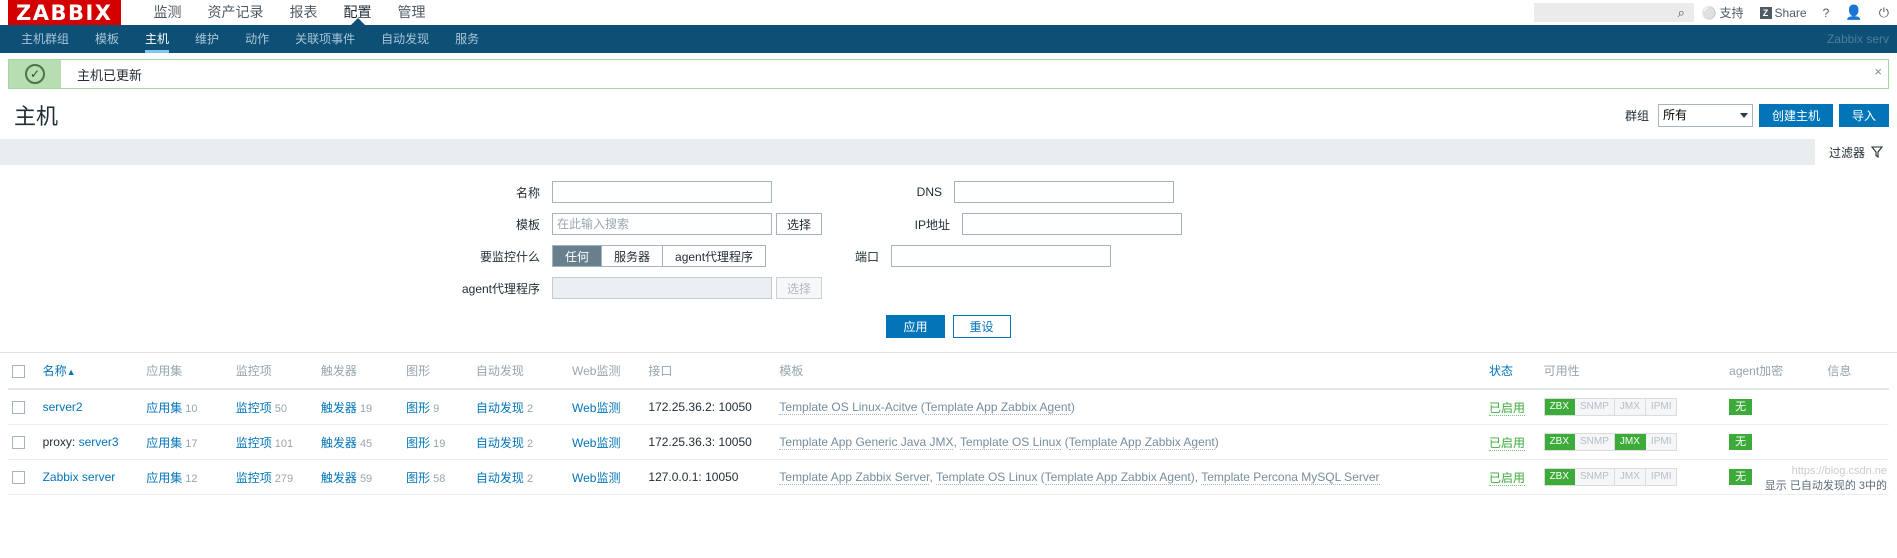 The width and height of the screenshot is (1897, 558). Describe the element at coordinates (915, 326) in the screenshot. I see `apply-button: 应用` at that location.